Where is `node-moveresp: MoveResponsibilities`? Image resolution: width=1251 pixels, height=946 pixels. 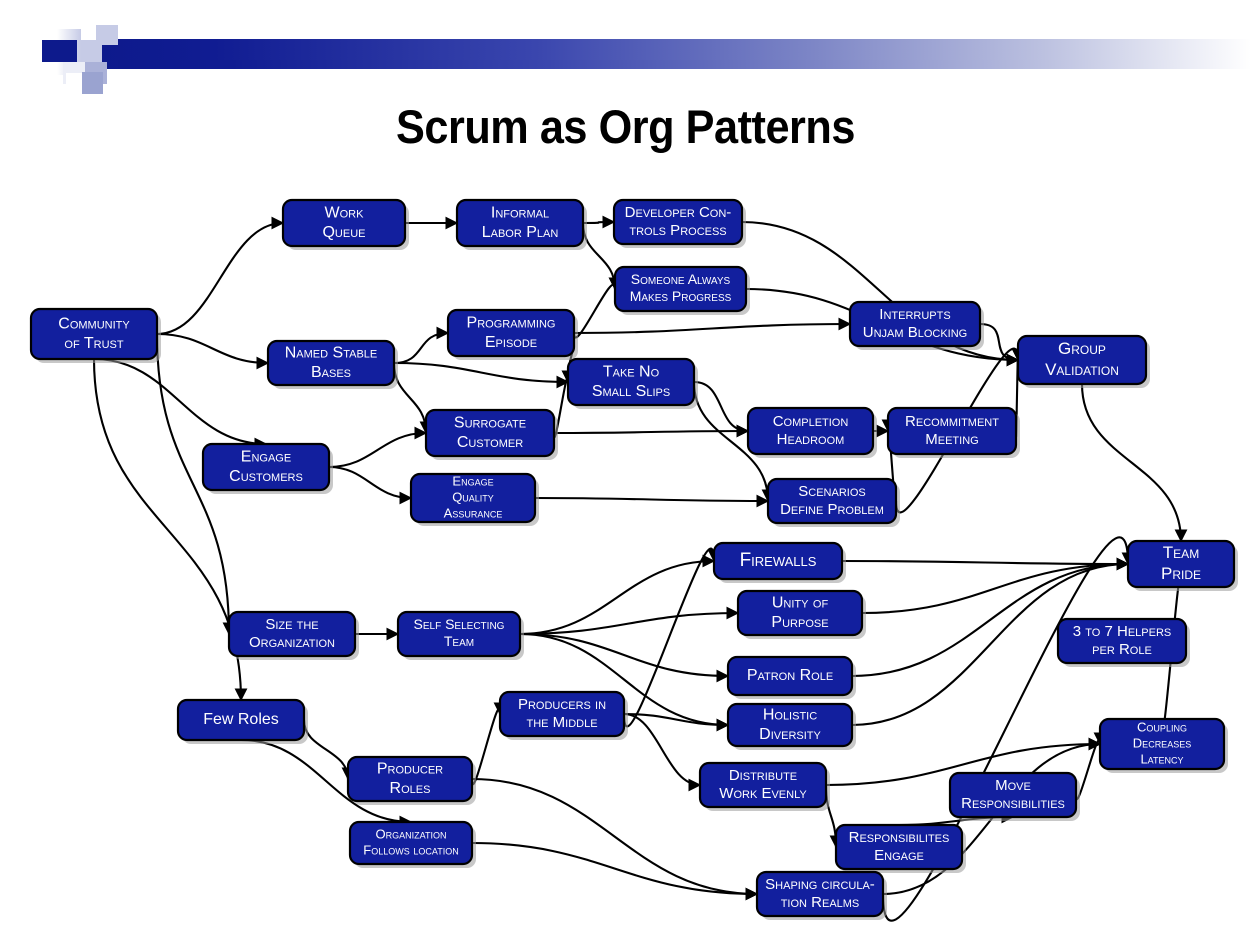 node-moveresp: MoveResponsibilities is located at coordinates (1014, 796).